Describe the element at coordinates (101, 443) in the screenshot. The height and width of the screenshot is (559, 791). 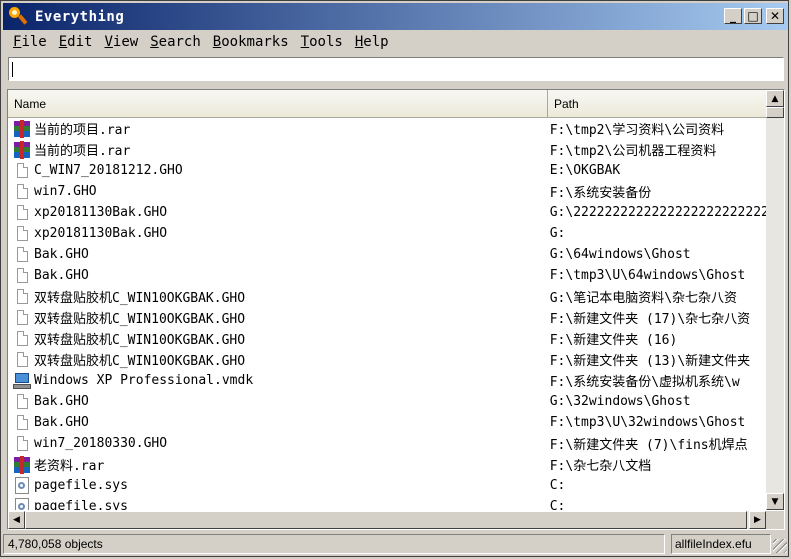
I see `file-name: win7_20180330.GHO` at that location.